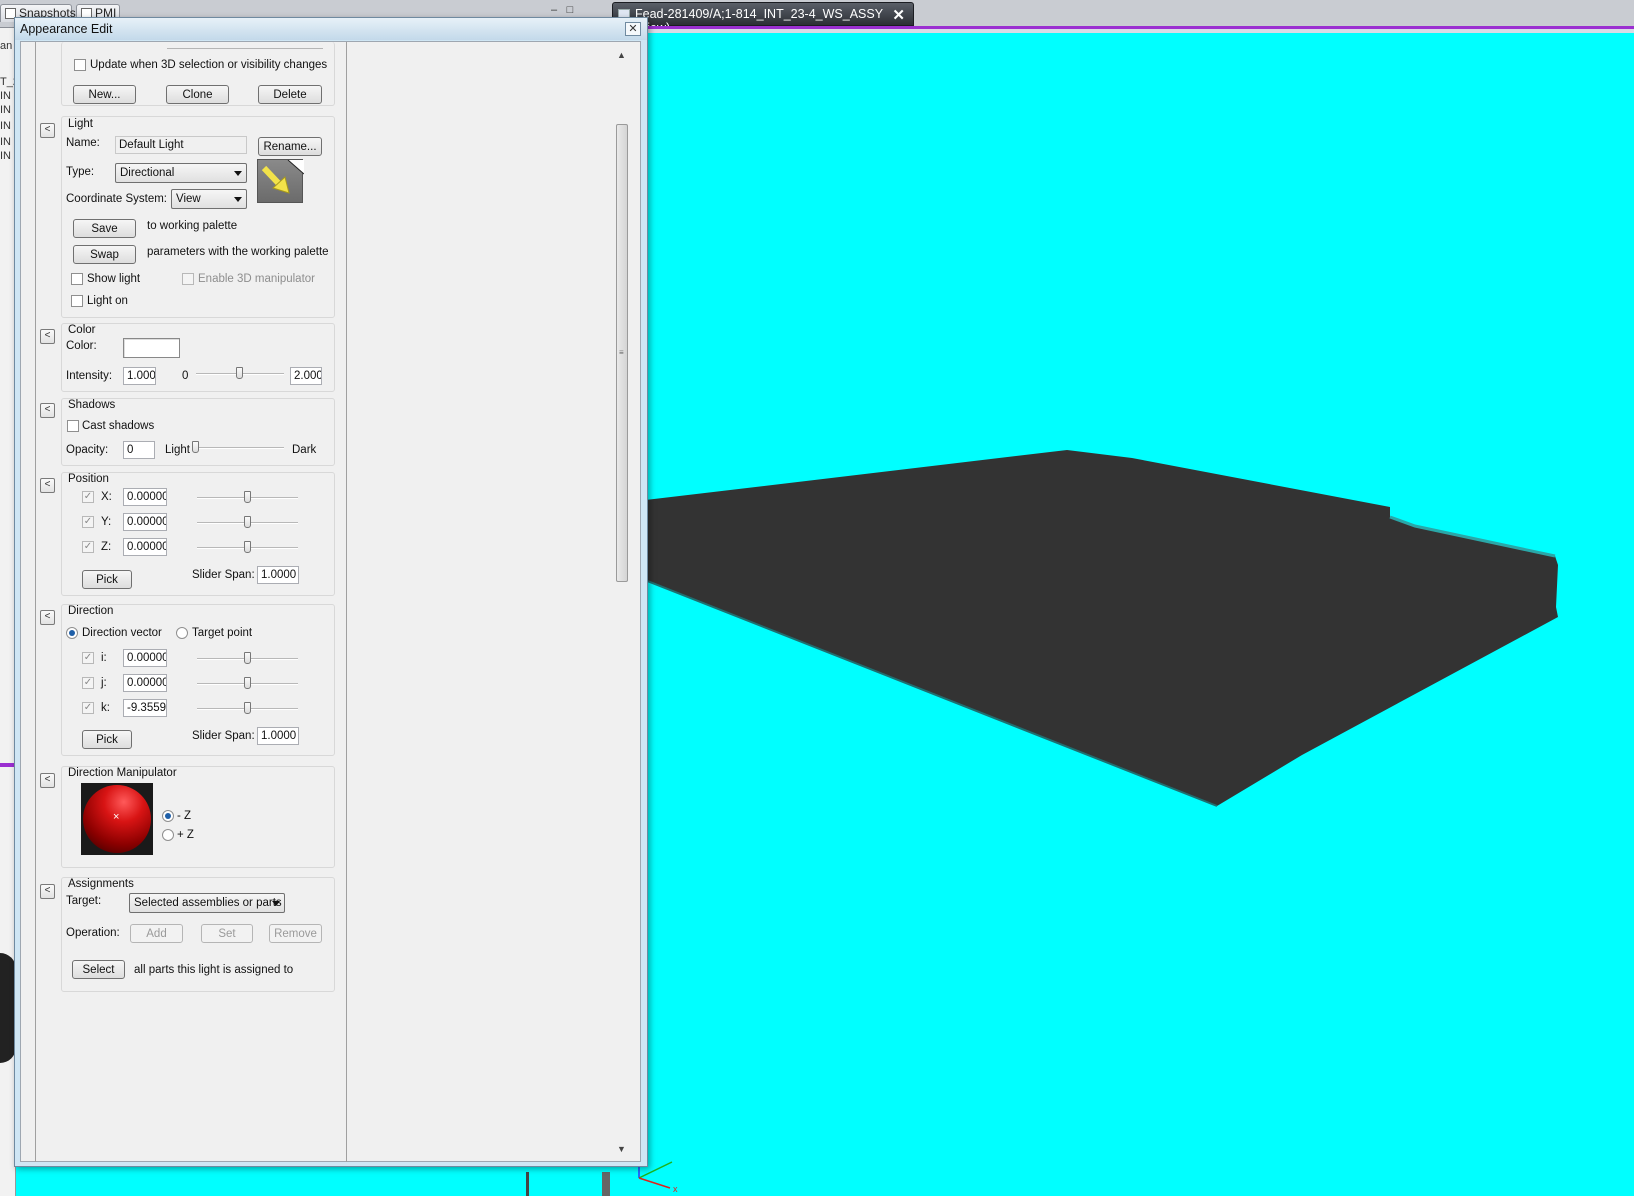 This screenshot has width=1634, height=1196. I want to click on minus-z-label: - Z, so click(184, 816).